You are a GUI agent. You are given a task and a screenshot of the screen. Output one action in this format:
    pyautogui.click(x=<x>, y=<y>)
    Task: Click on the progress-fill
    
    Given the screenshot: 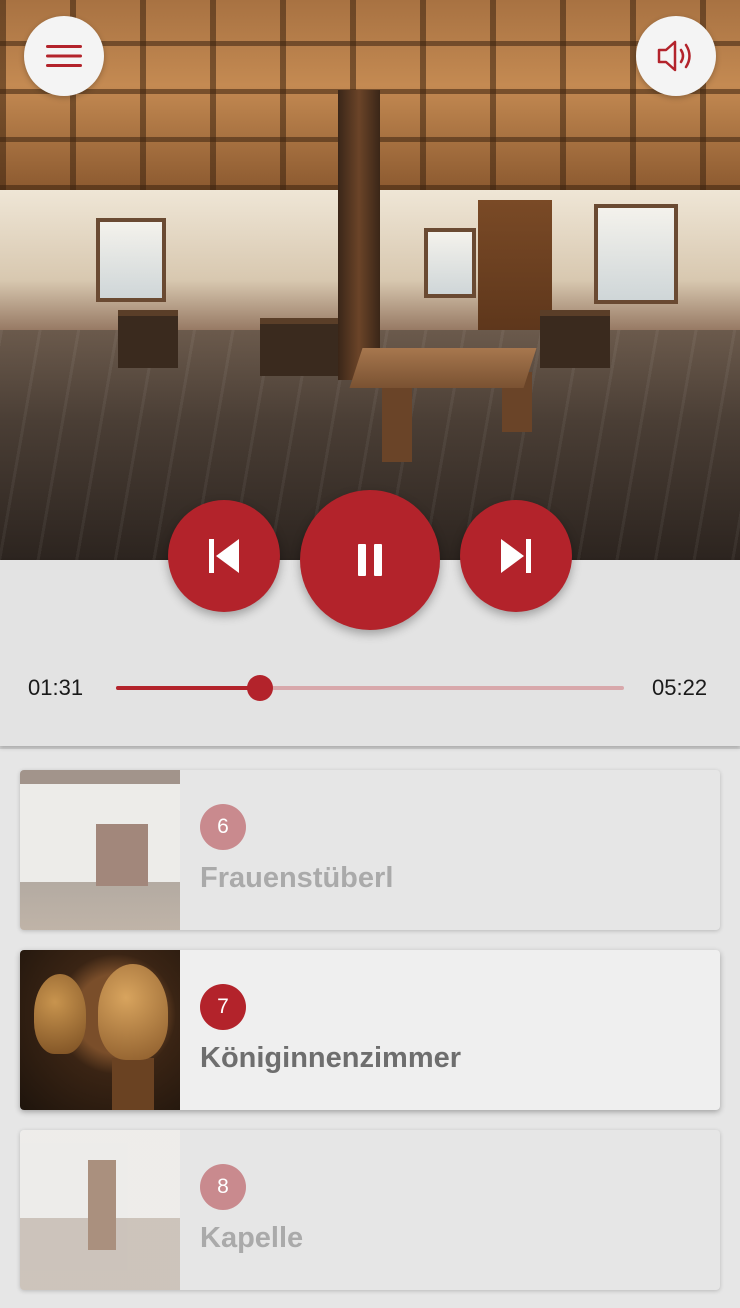 What is the action you would take?
    pyautogui.click(x=188, y=688)
    